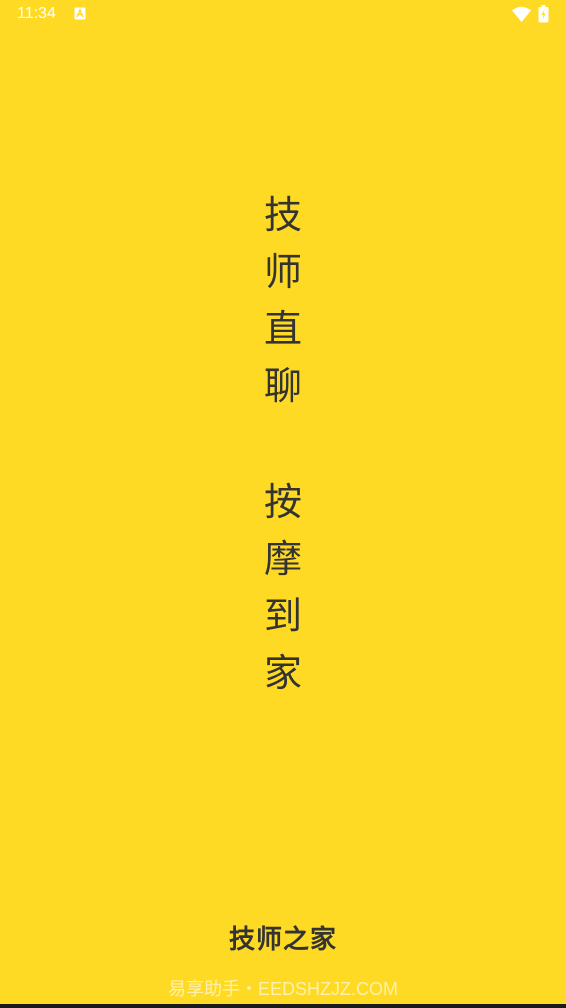  What do you see at coordinates (283, 1006) in the screenshot?
I see `navigation-bar-edge` at bounding box center [283, 1006].